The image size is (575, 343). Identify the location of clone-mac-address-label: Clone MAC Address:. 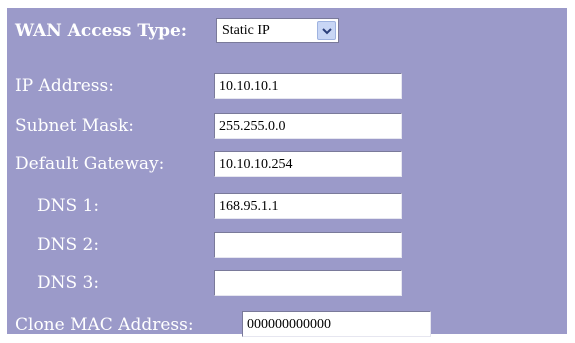
(104, 325).